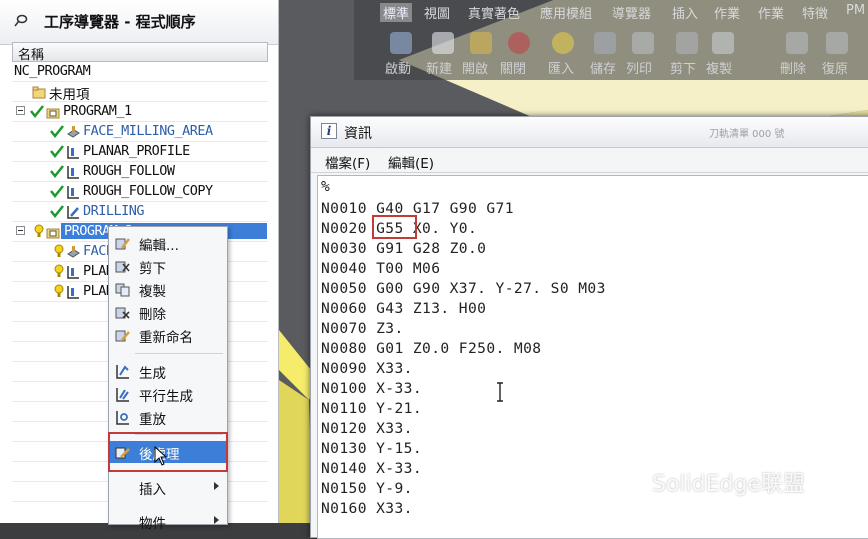 Image resolution: width=868 pixels, height=539 pixels. What do you see at coordinates (69, 95) in the screenshot?
I see `tree-item-label: 未用項` at bounding box center [69, 95].